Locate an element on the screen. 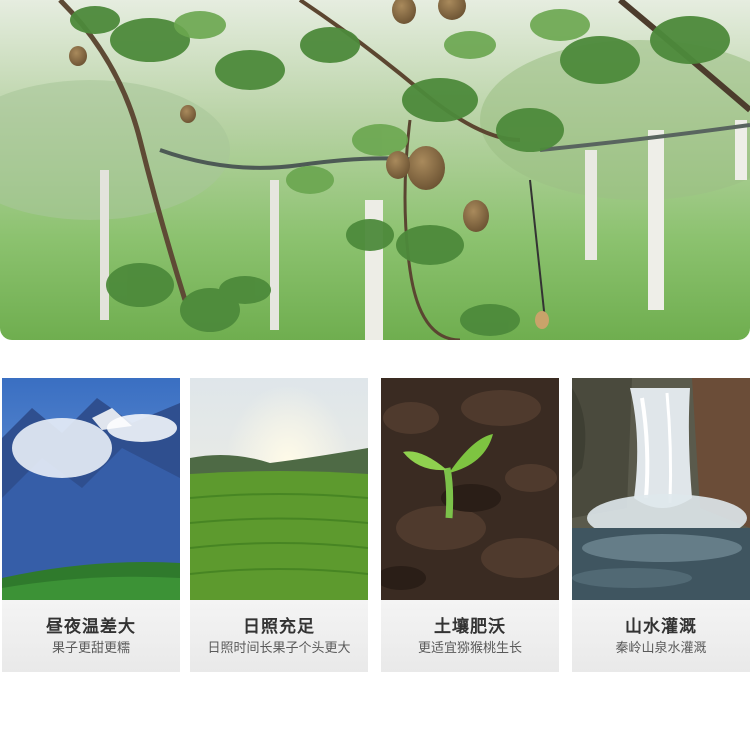  feature-title: 山水灌溉 is located at coordinates (661, 627).